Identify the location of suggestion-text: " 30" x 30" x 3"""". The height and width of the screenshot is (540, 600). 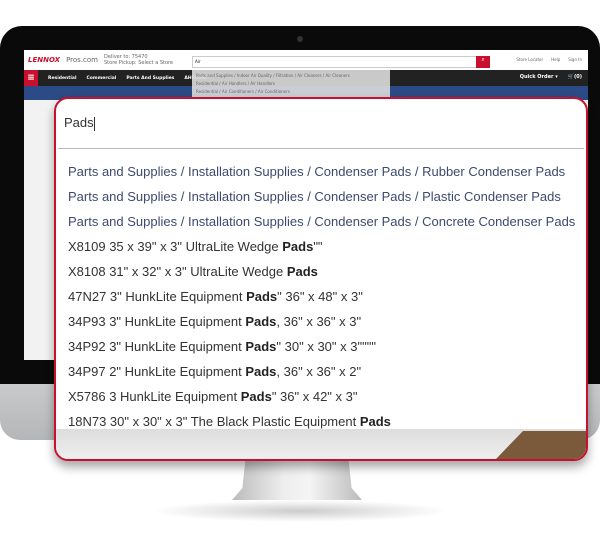
(326, 346).